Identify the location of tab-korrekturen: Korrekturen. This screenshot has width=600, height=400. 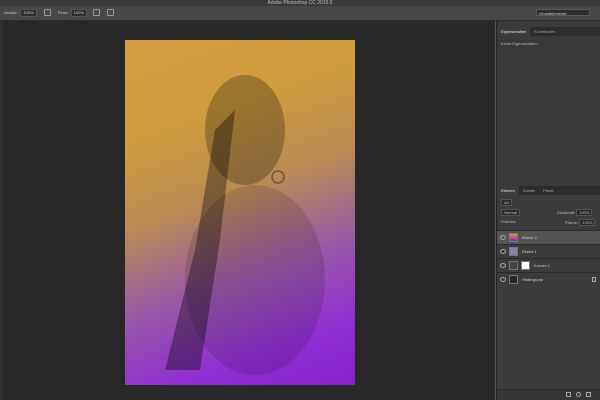
(544, 31).